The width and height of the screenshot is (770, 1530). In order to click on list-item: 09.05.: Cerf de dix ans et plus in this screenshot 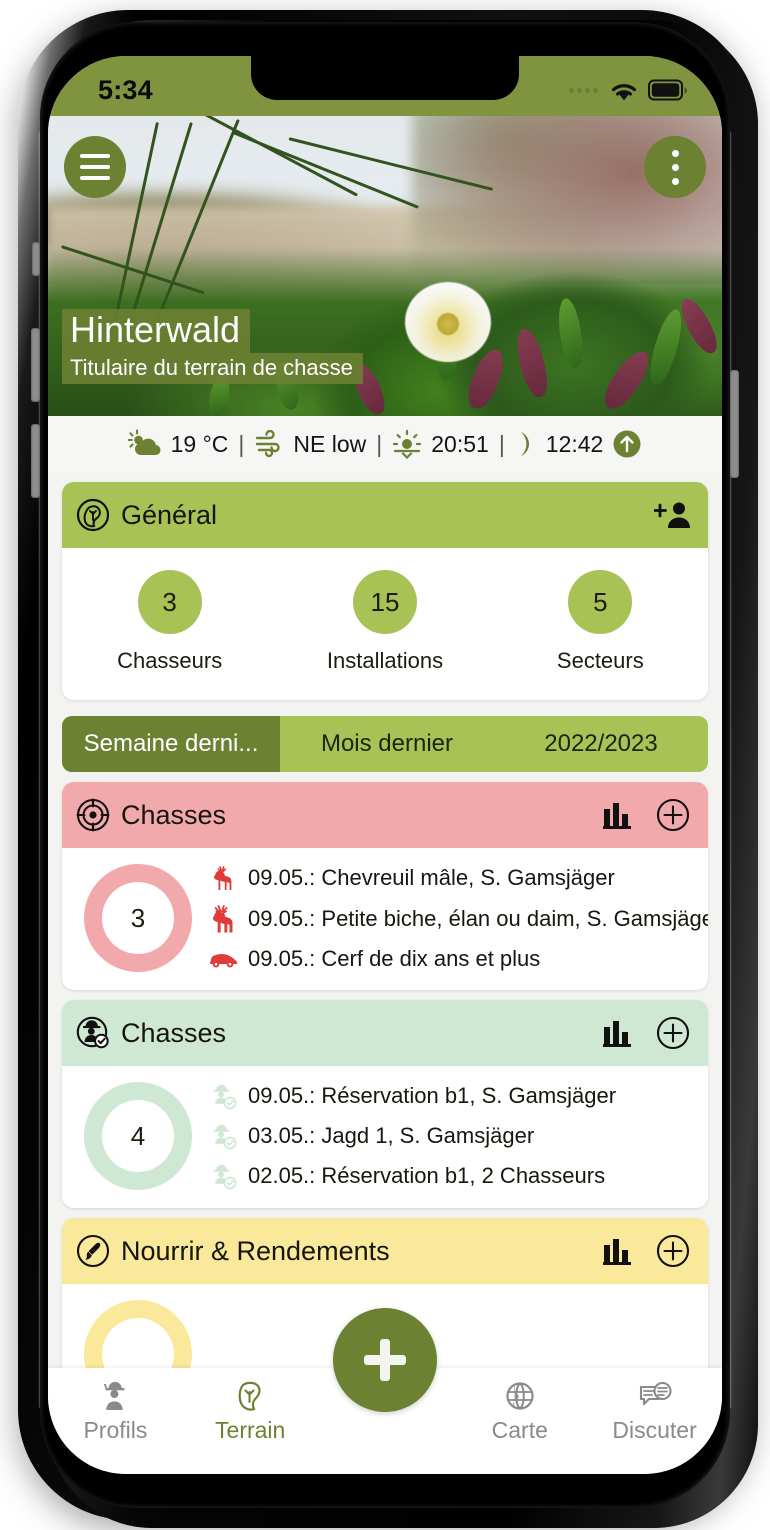, I will do `click(458, 959)`.